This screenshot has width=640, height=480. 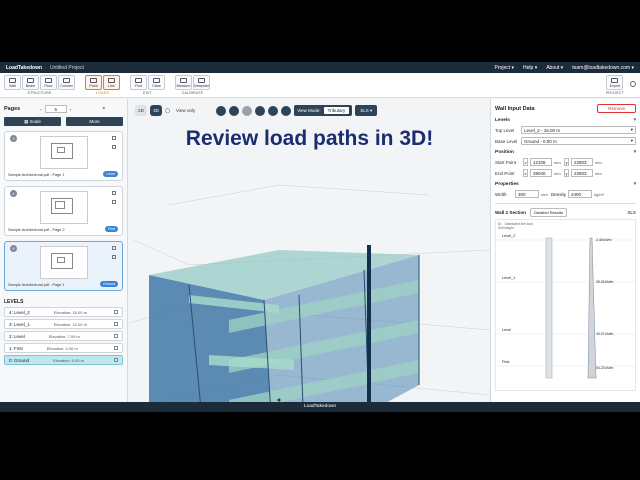 I want to click on group-label-project: PROJECT, so click(x=614, y=93).